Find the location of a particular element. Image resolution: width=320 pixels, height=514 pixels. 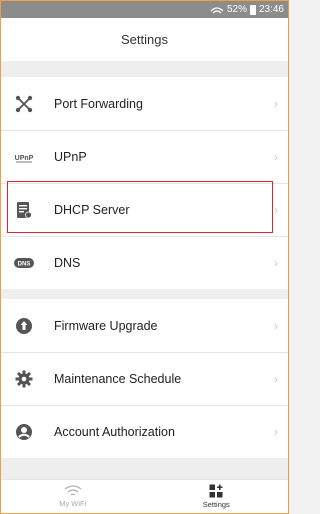

settings-grid-icon is located at coordinates (216, 491).